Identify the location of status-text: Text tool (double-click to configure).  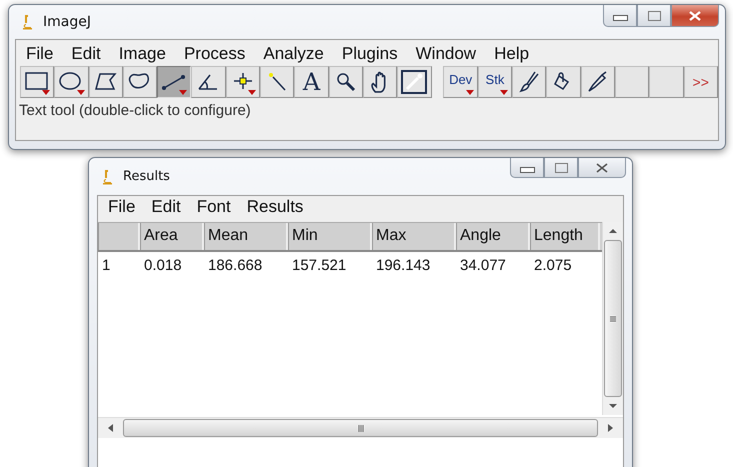
(135, 110).